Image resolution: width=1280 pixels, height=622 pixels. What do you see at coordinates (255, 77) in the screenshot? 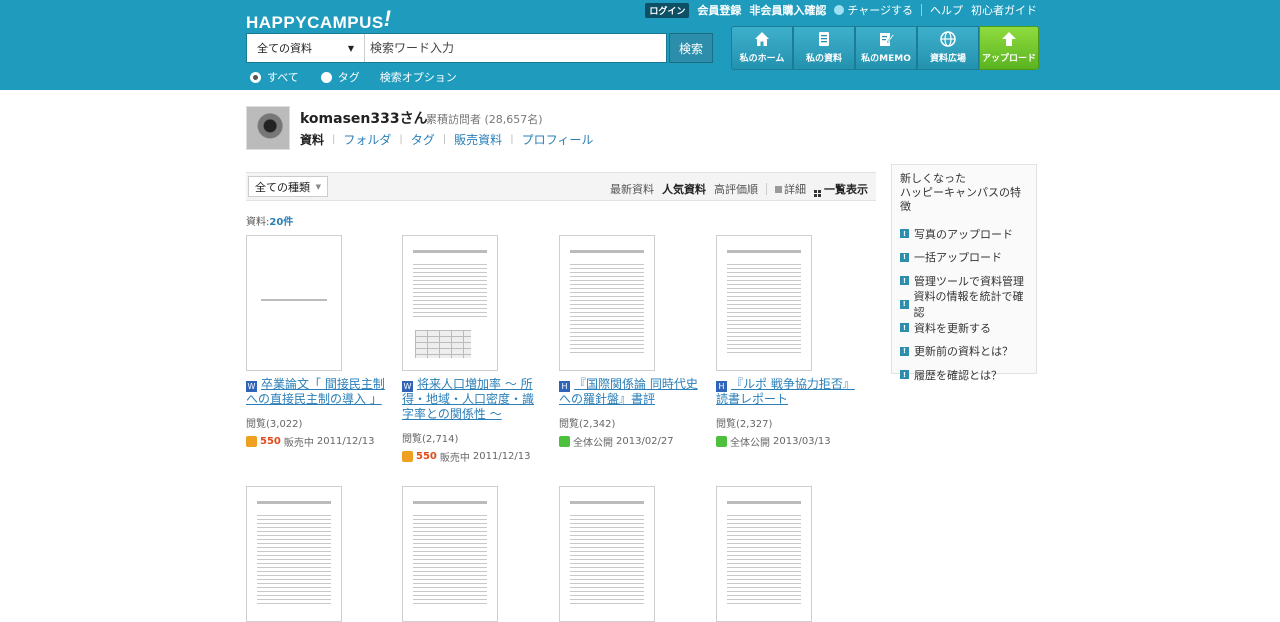
I see `radio-all` at bounding box center [255, 77].